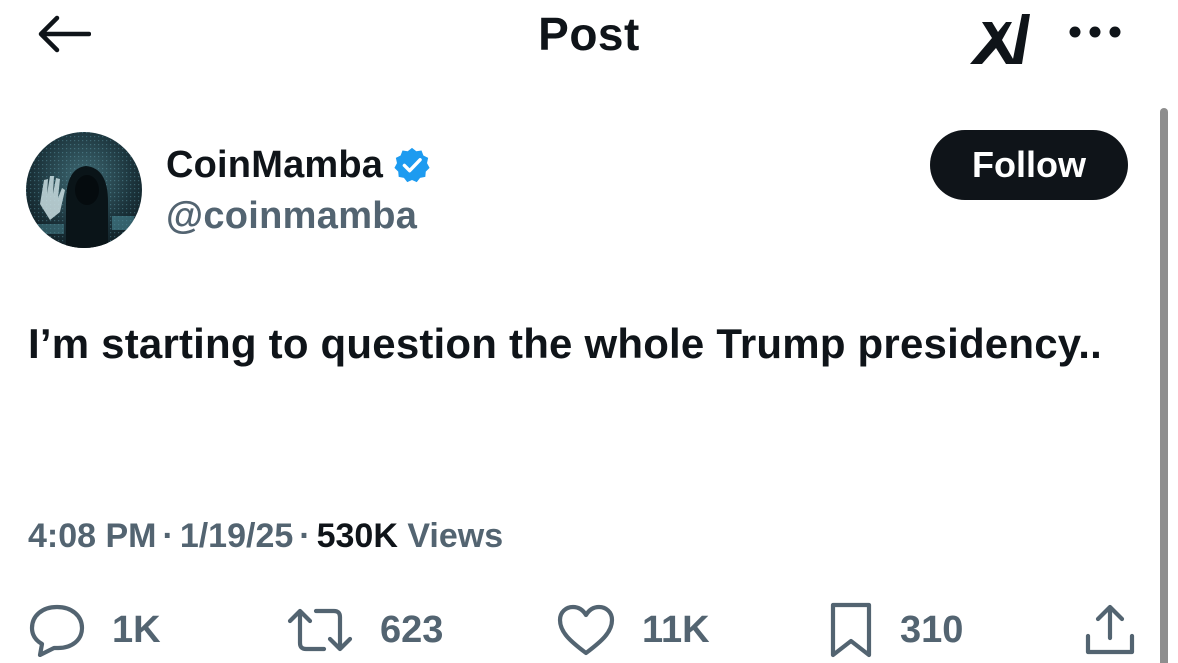  What do you see at coordinates (895, 630) in the screenshot?
I see `bookmark-button: 310` at bounding box center [895, 630].